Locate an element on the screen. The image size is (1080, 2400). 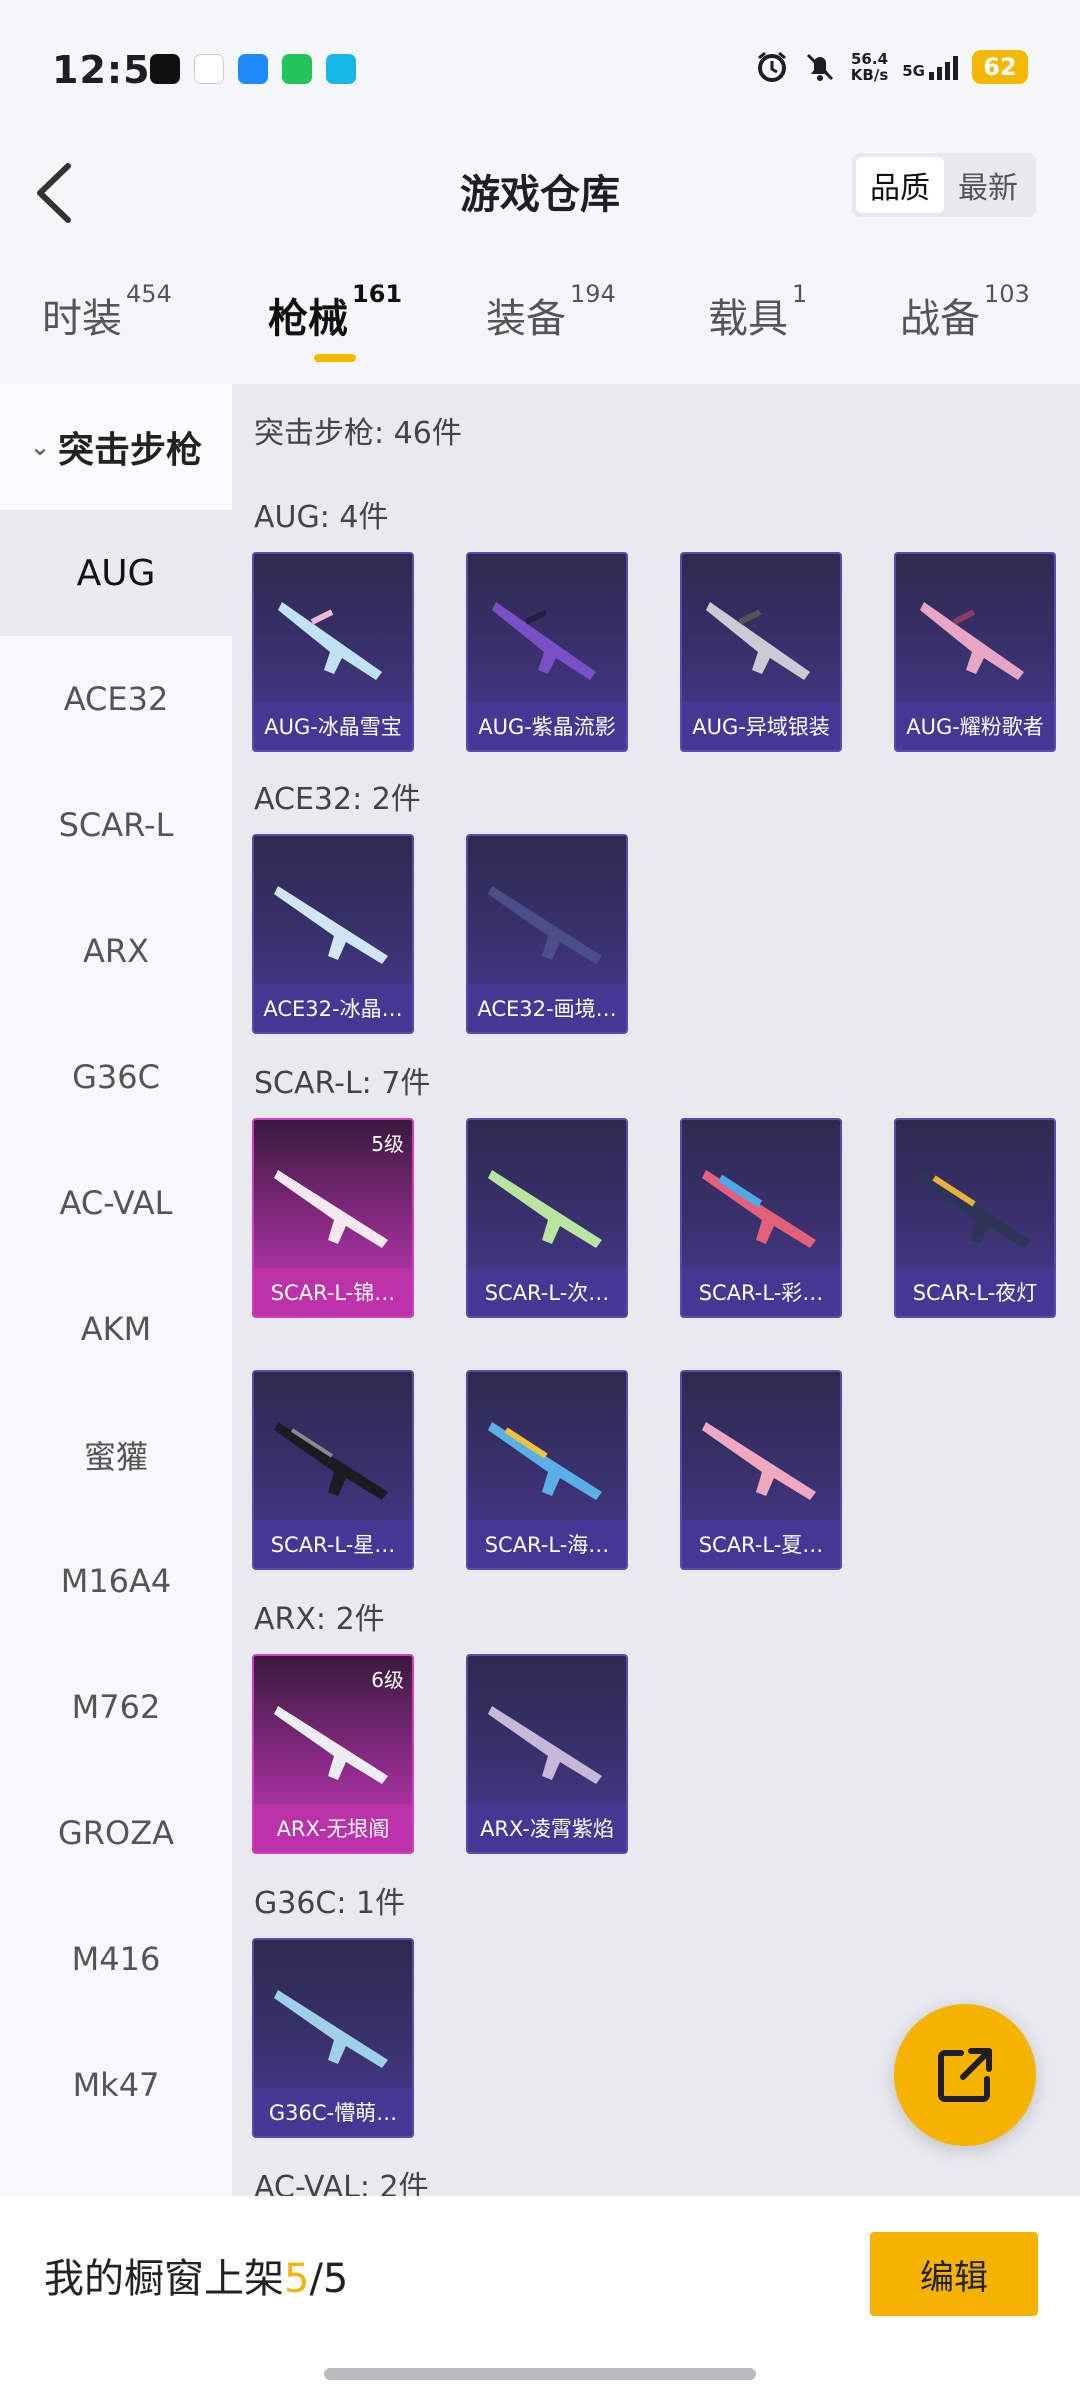
sidebar-item-akm: AKM is located at coordinates (116, 1329).